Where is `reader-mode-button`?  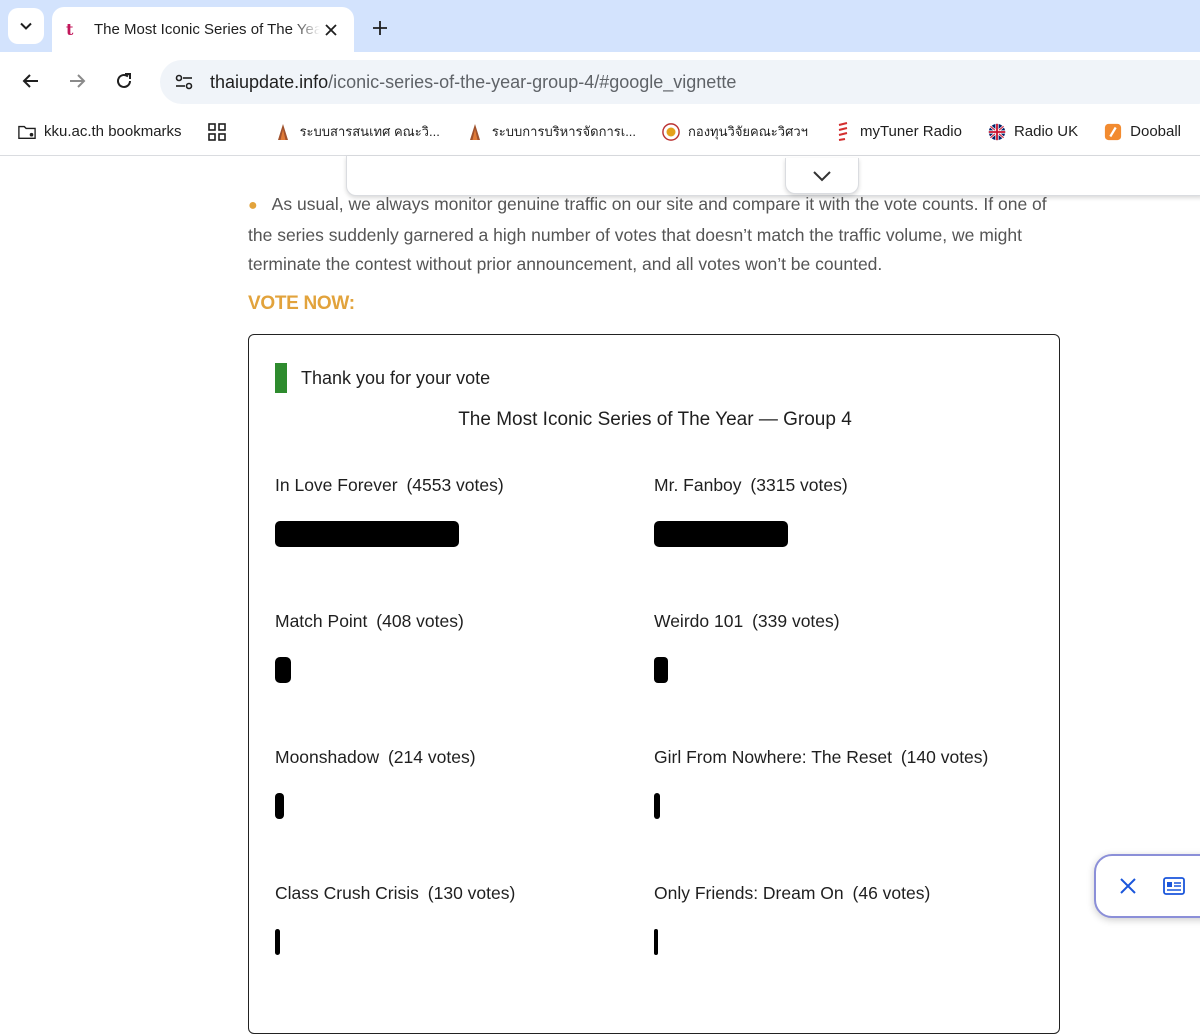
reader-mode-button is located at coordinates (1174, 886).